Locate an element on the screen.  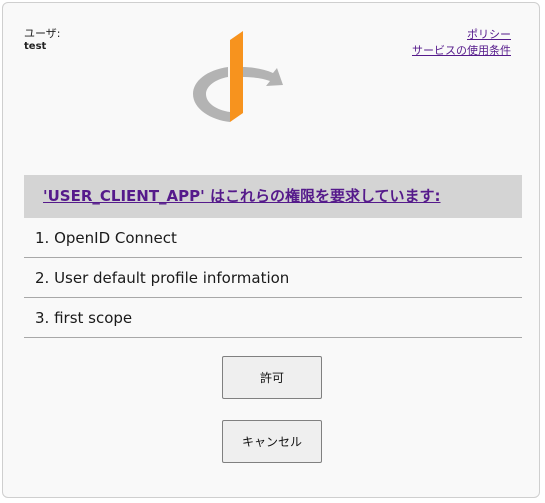
allow-button: 許可 is located at coordinates (272, 377).